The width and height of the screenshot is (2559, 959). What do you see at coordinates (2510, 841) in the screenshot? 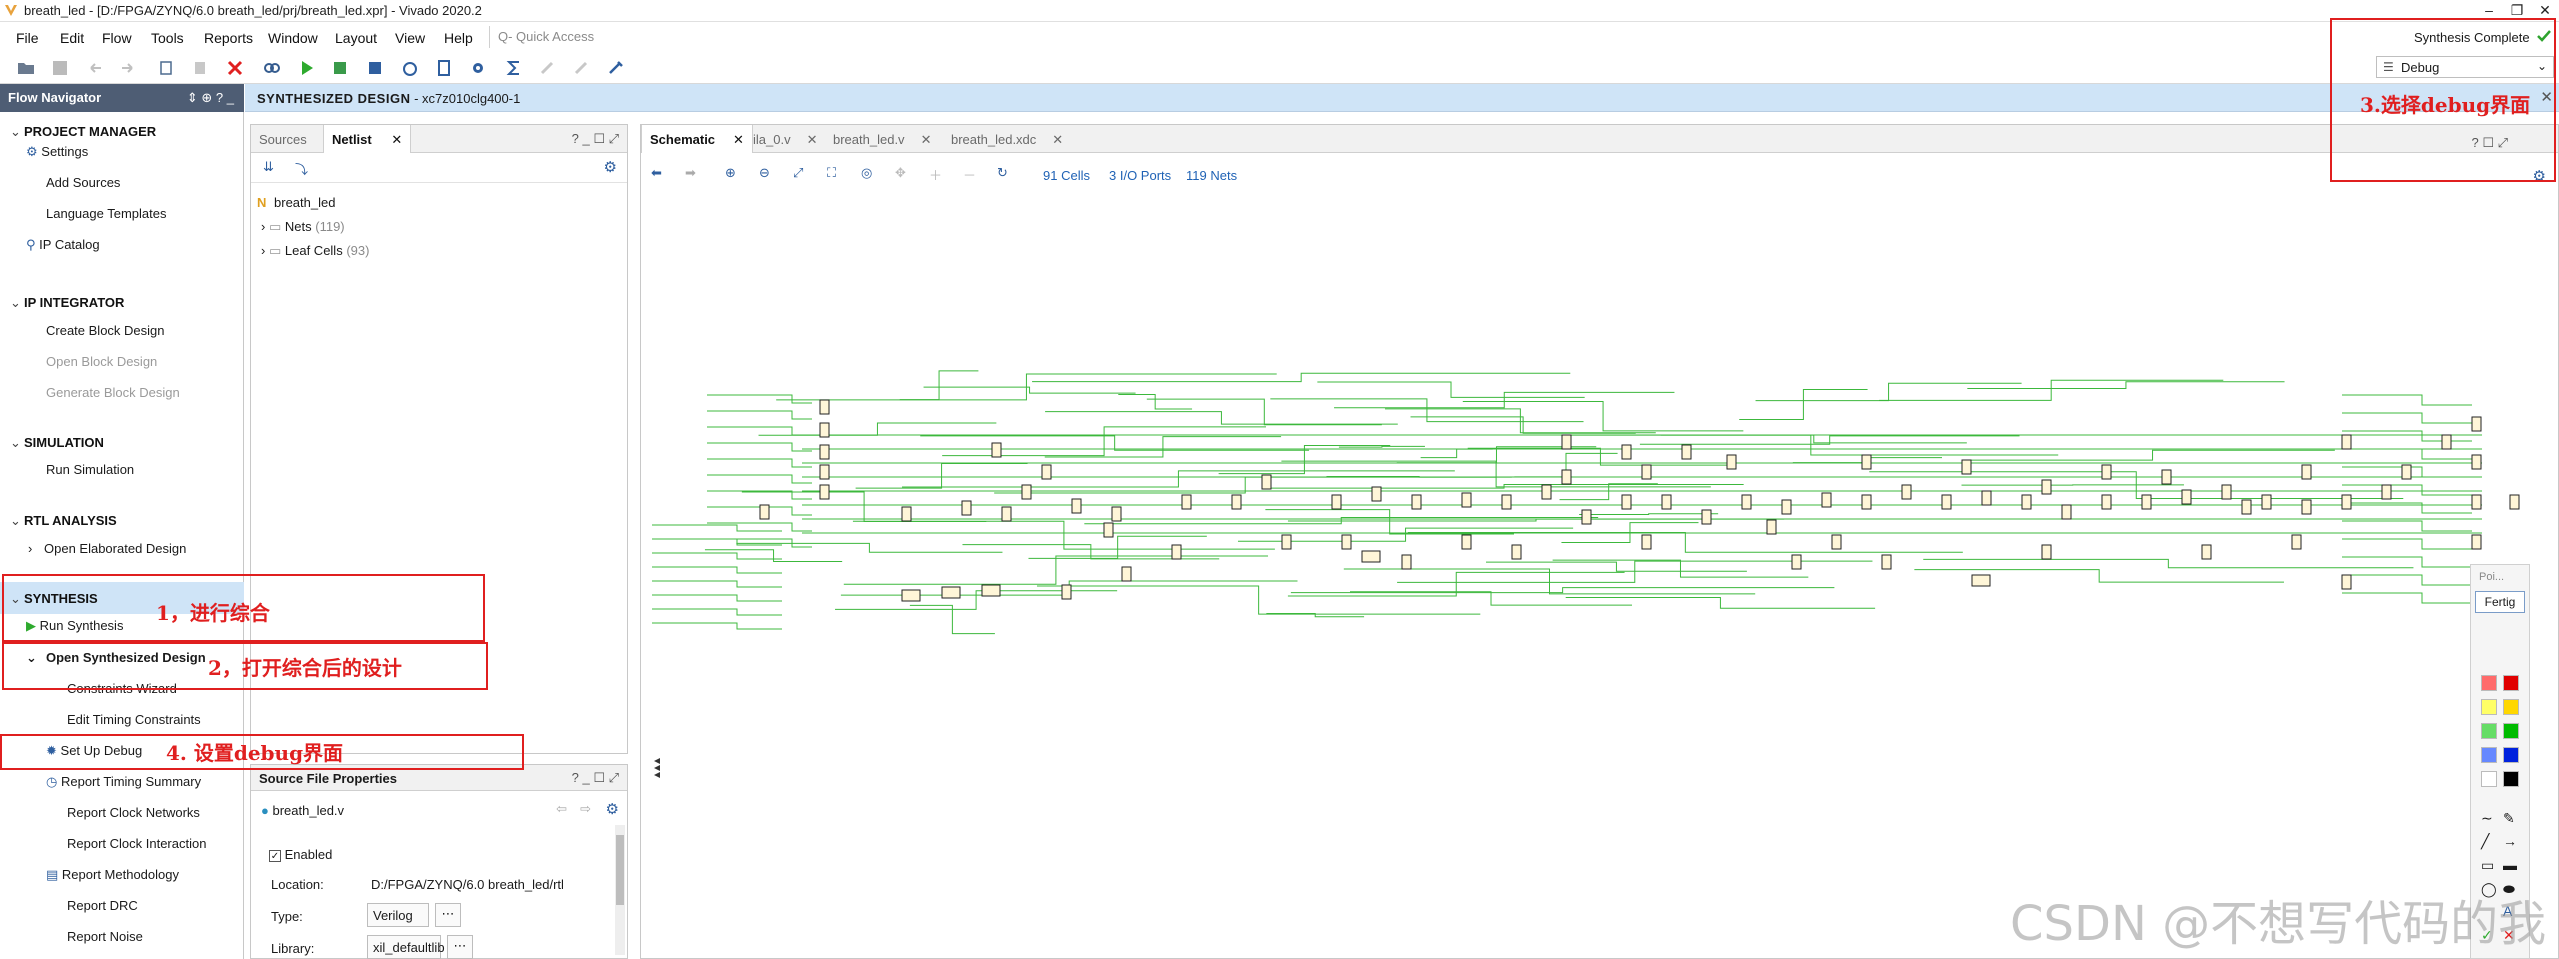
I see `arrow-icon: →` at bounding box center [2510, 841].